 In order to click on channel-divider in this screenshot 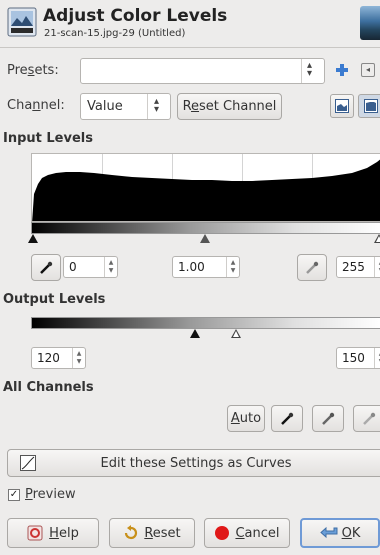, I will do `click(147, 106)`.